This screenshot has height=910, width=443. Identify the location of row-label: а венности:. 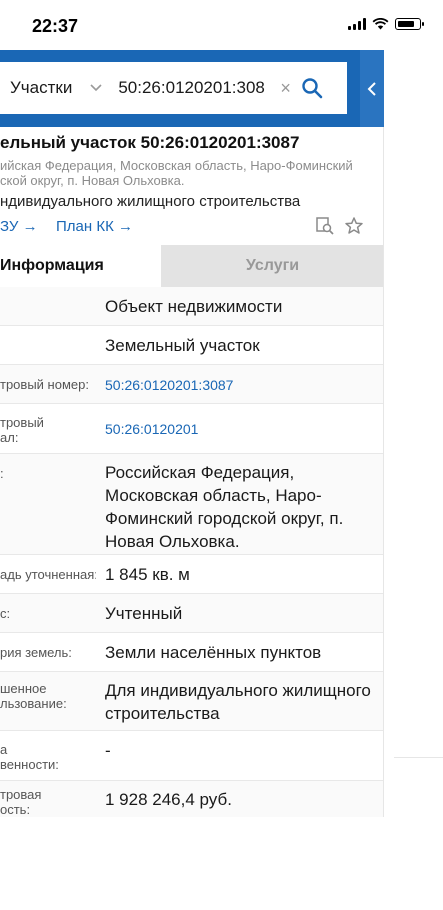
(29, 757).